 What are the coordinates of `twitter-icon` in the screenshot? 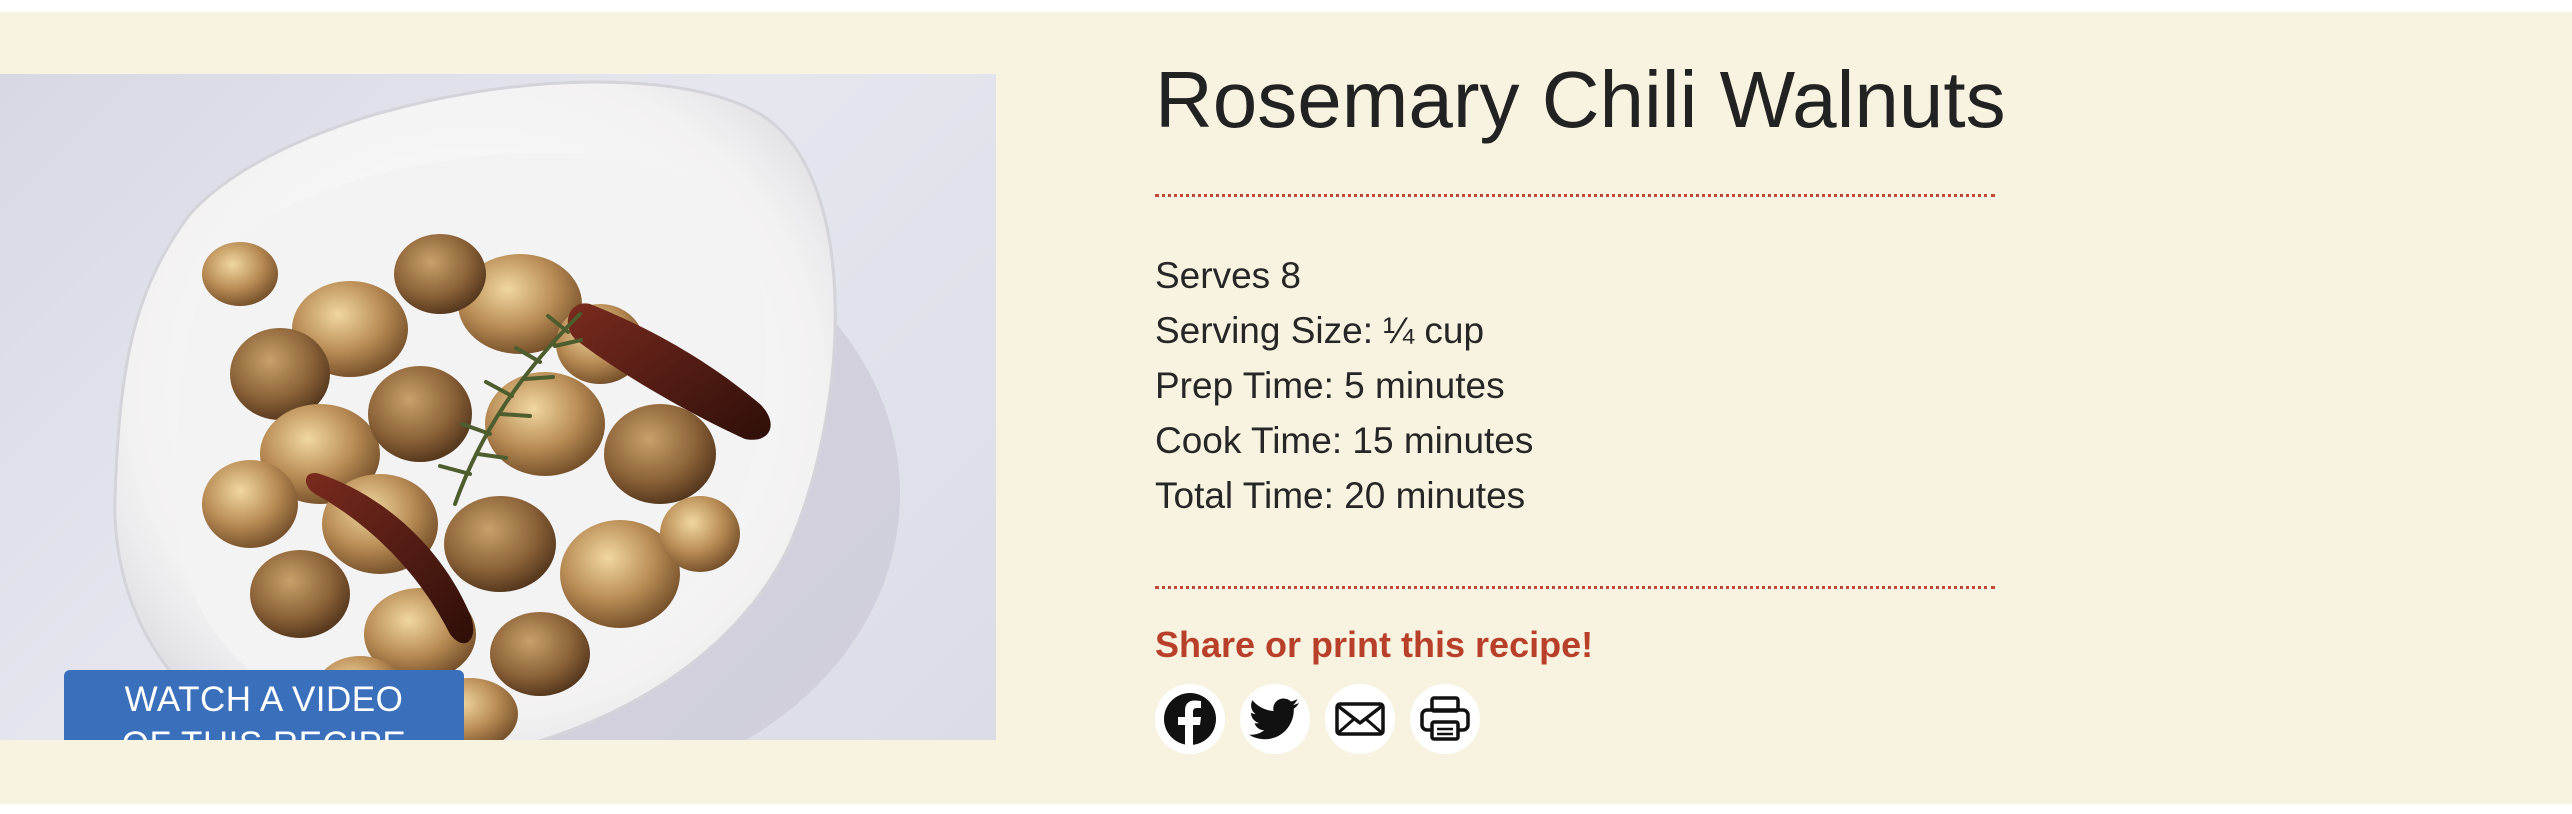 It's located at (1274, 719).